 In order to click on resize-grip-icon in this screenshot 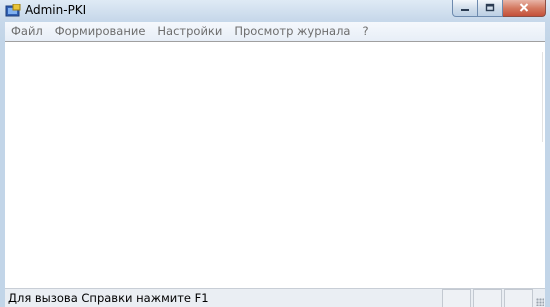, I will do `click(539, 298)`.